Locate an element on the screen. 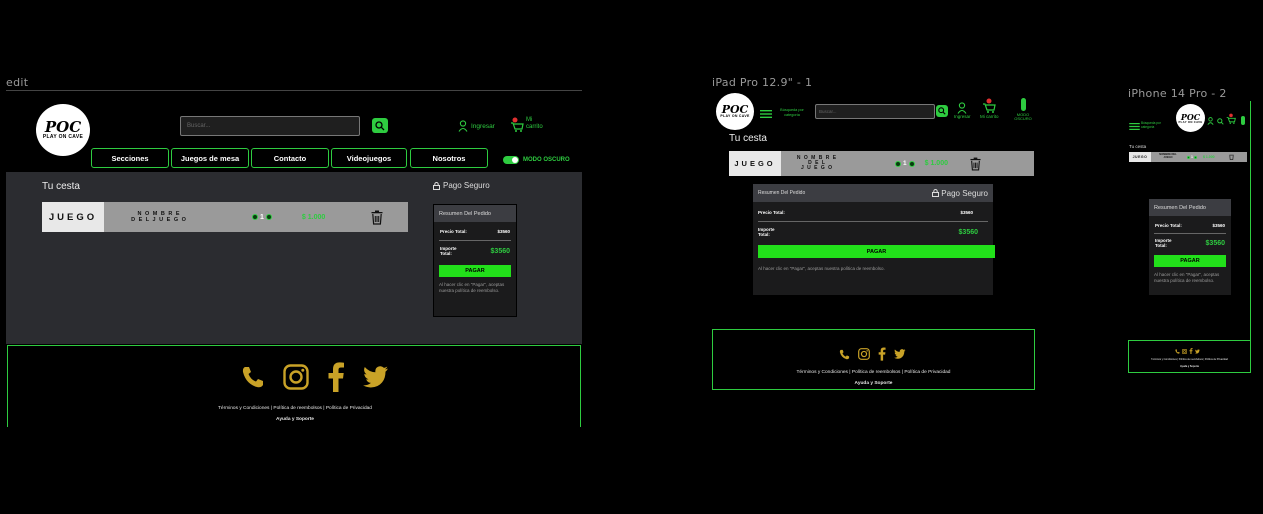 The width and height of the screenshot is (1263, 514). dark-mode-toggle: MODO OSCURO is located at coordinates (1023, 110).